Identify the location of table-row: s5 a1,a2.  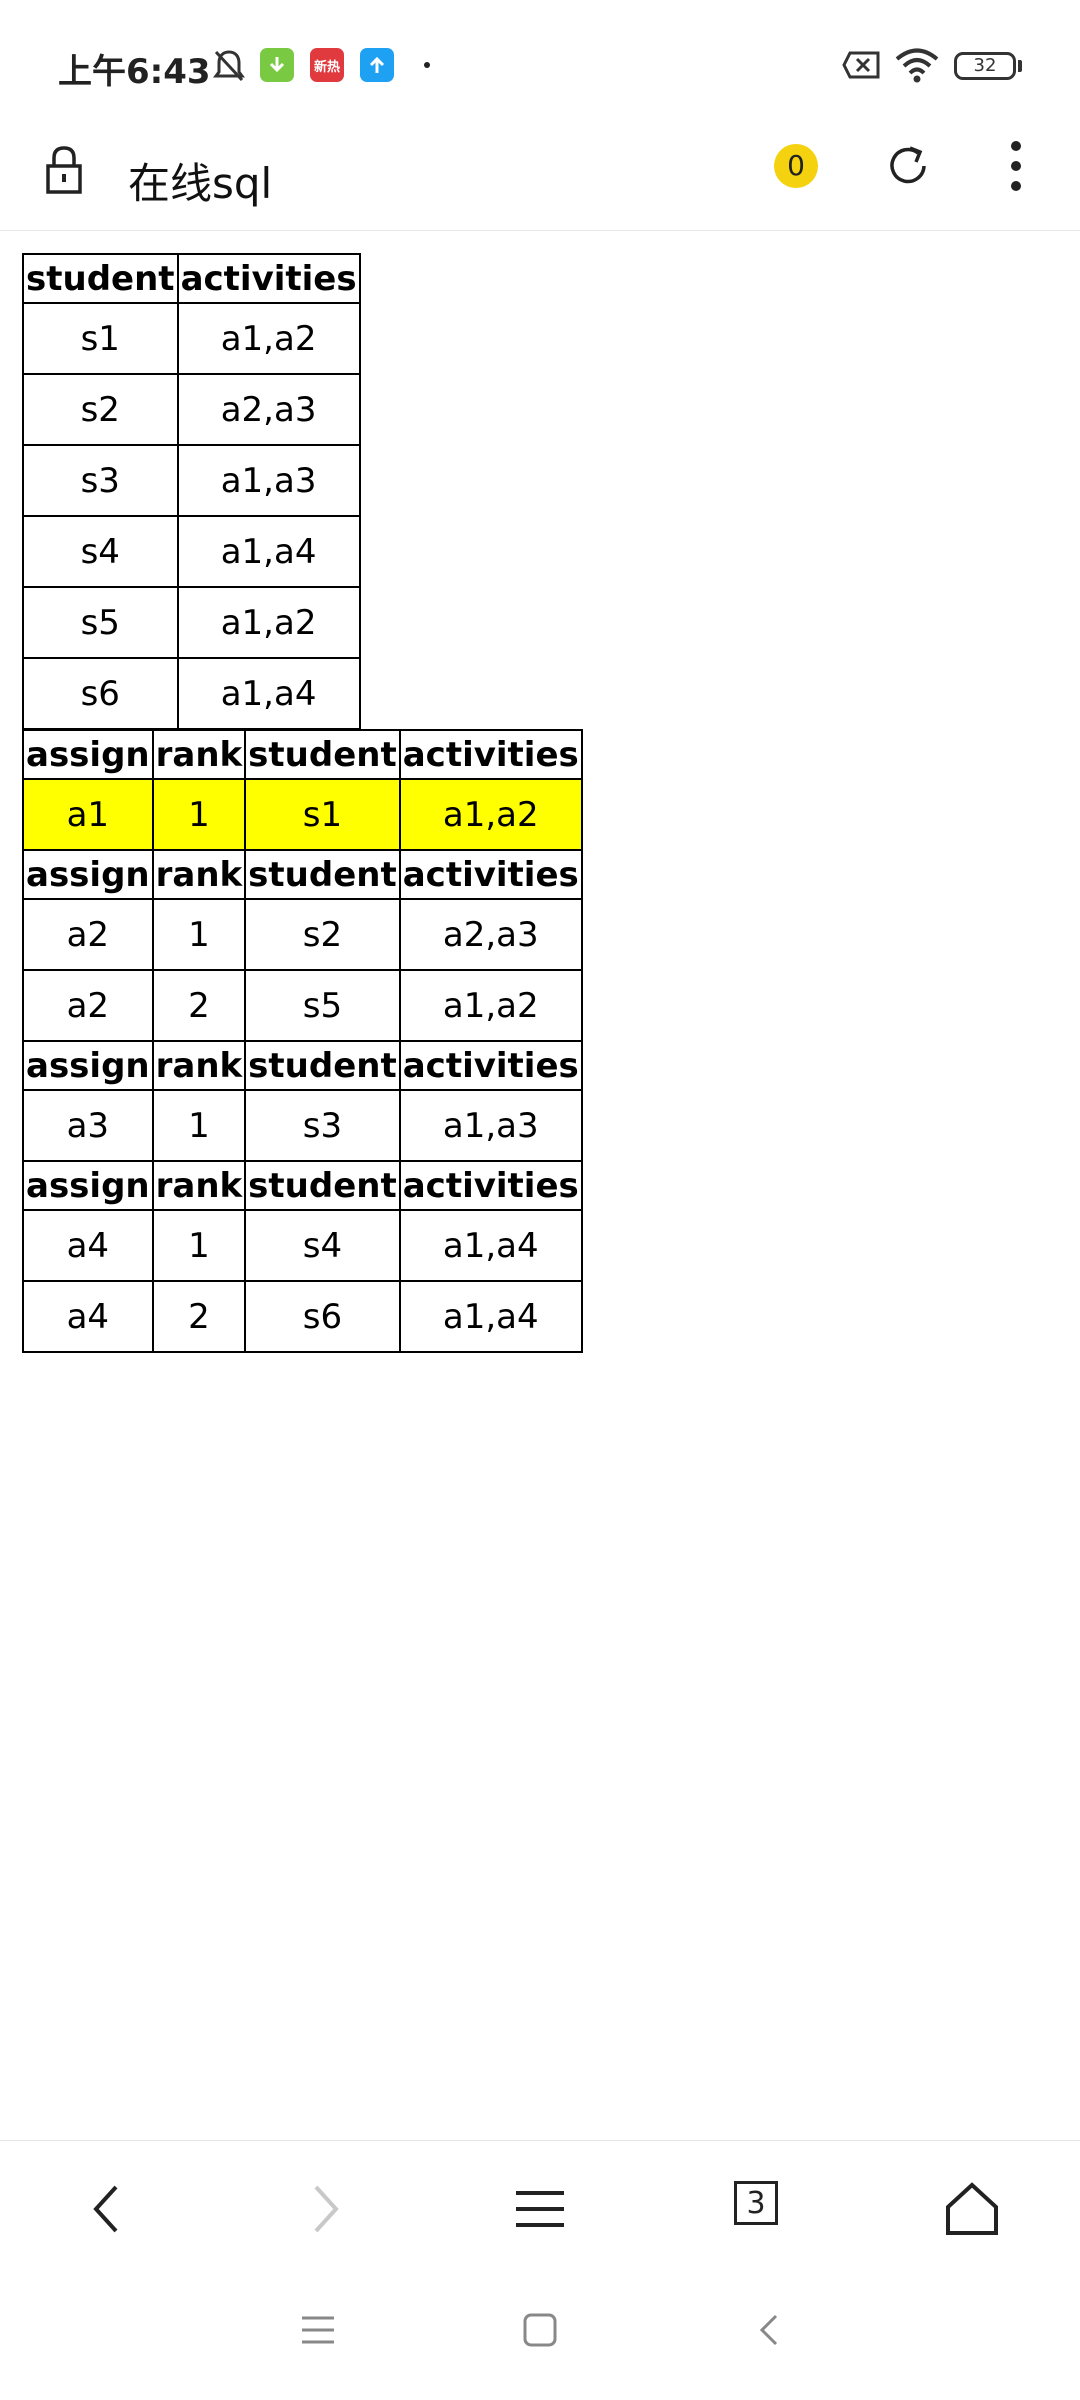
(191, 622).